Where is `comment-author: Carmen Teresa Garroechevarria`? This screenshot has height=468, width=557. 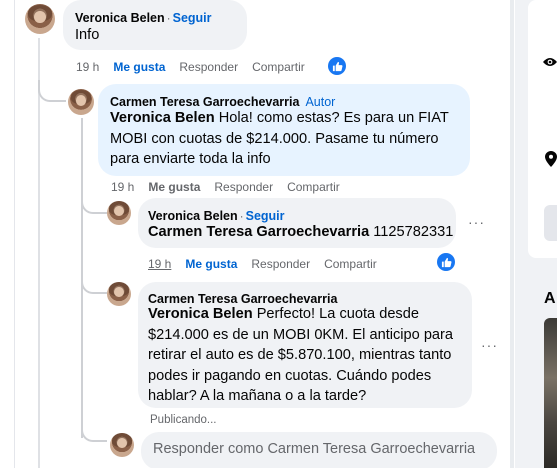 comment-author: Carmen Teresa Garroechevarria is located at coordinates (204, 102).